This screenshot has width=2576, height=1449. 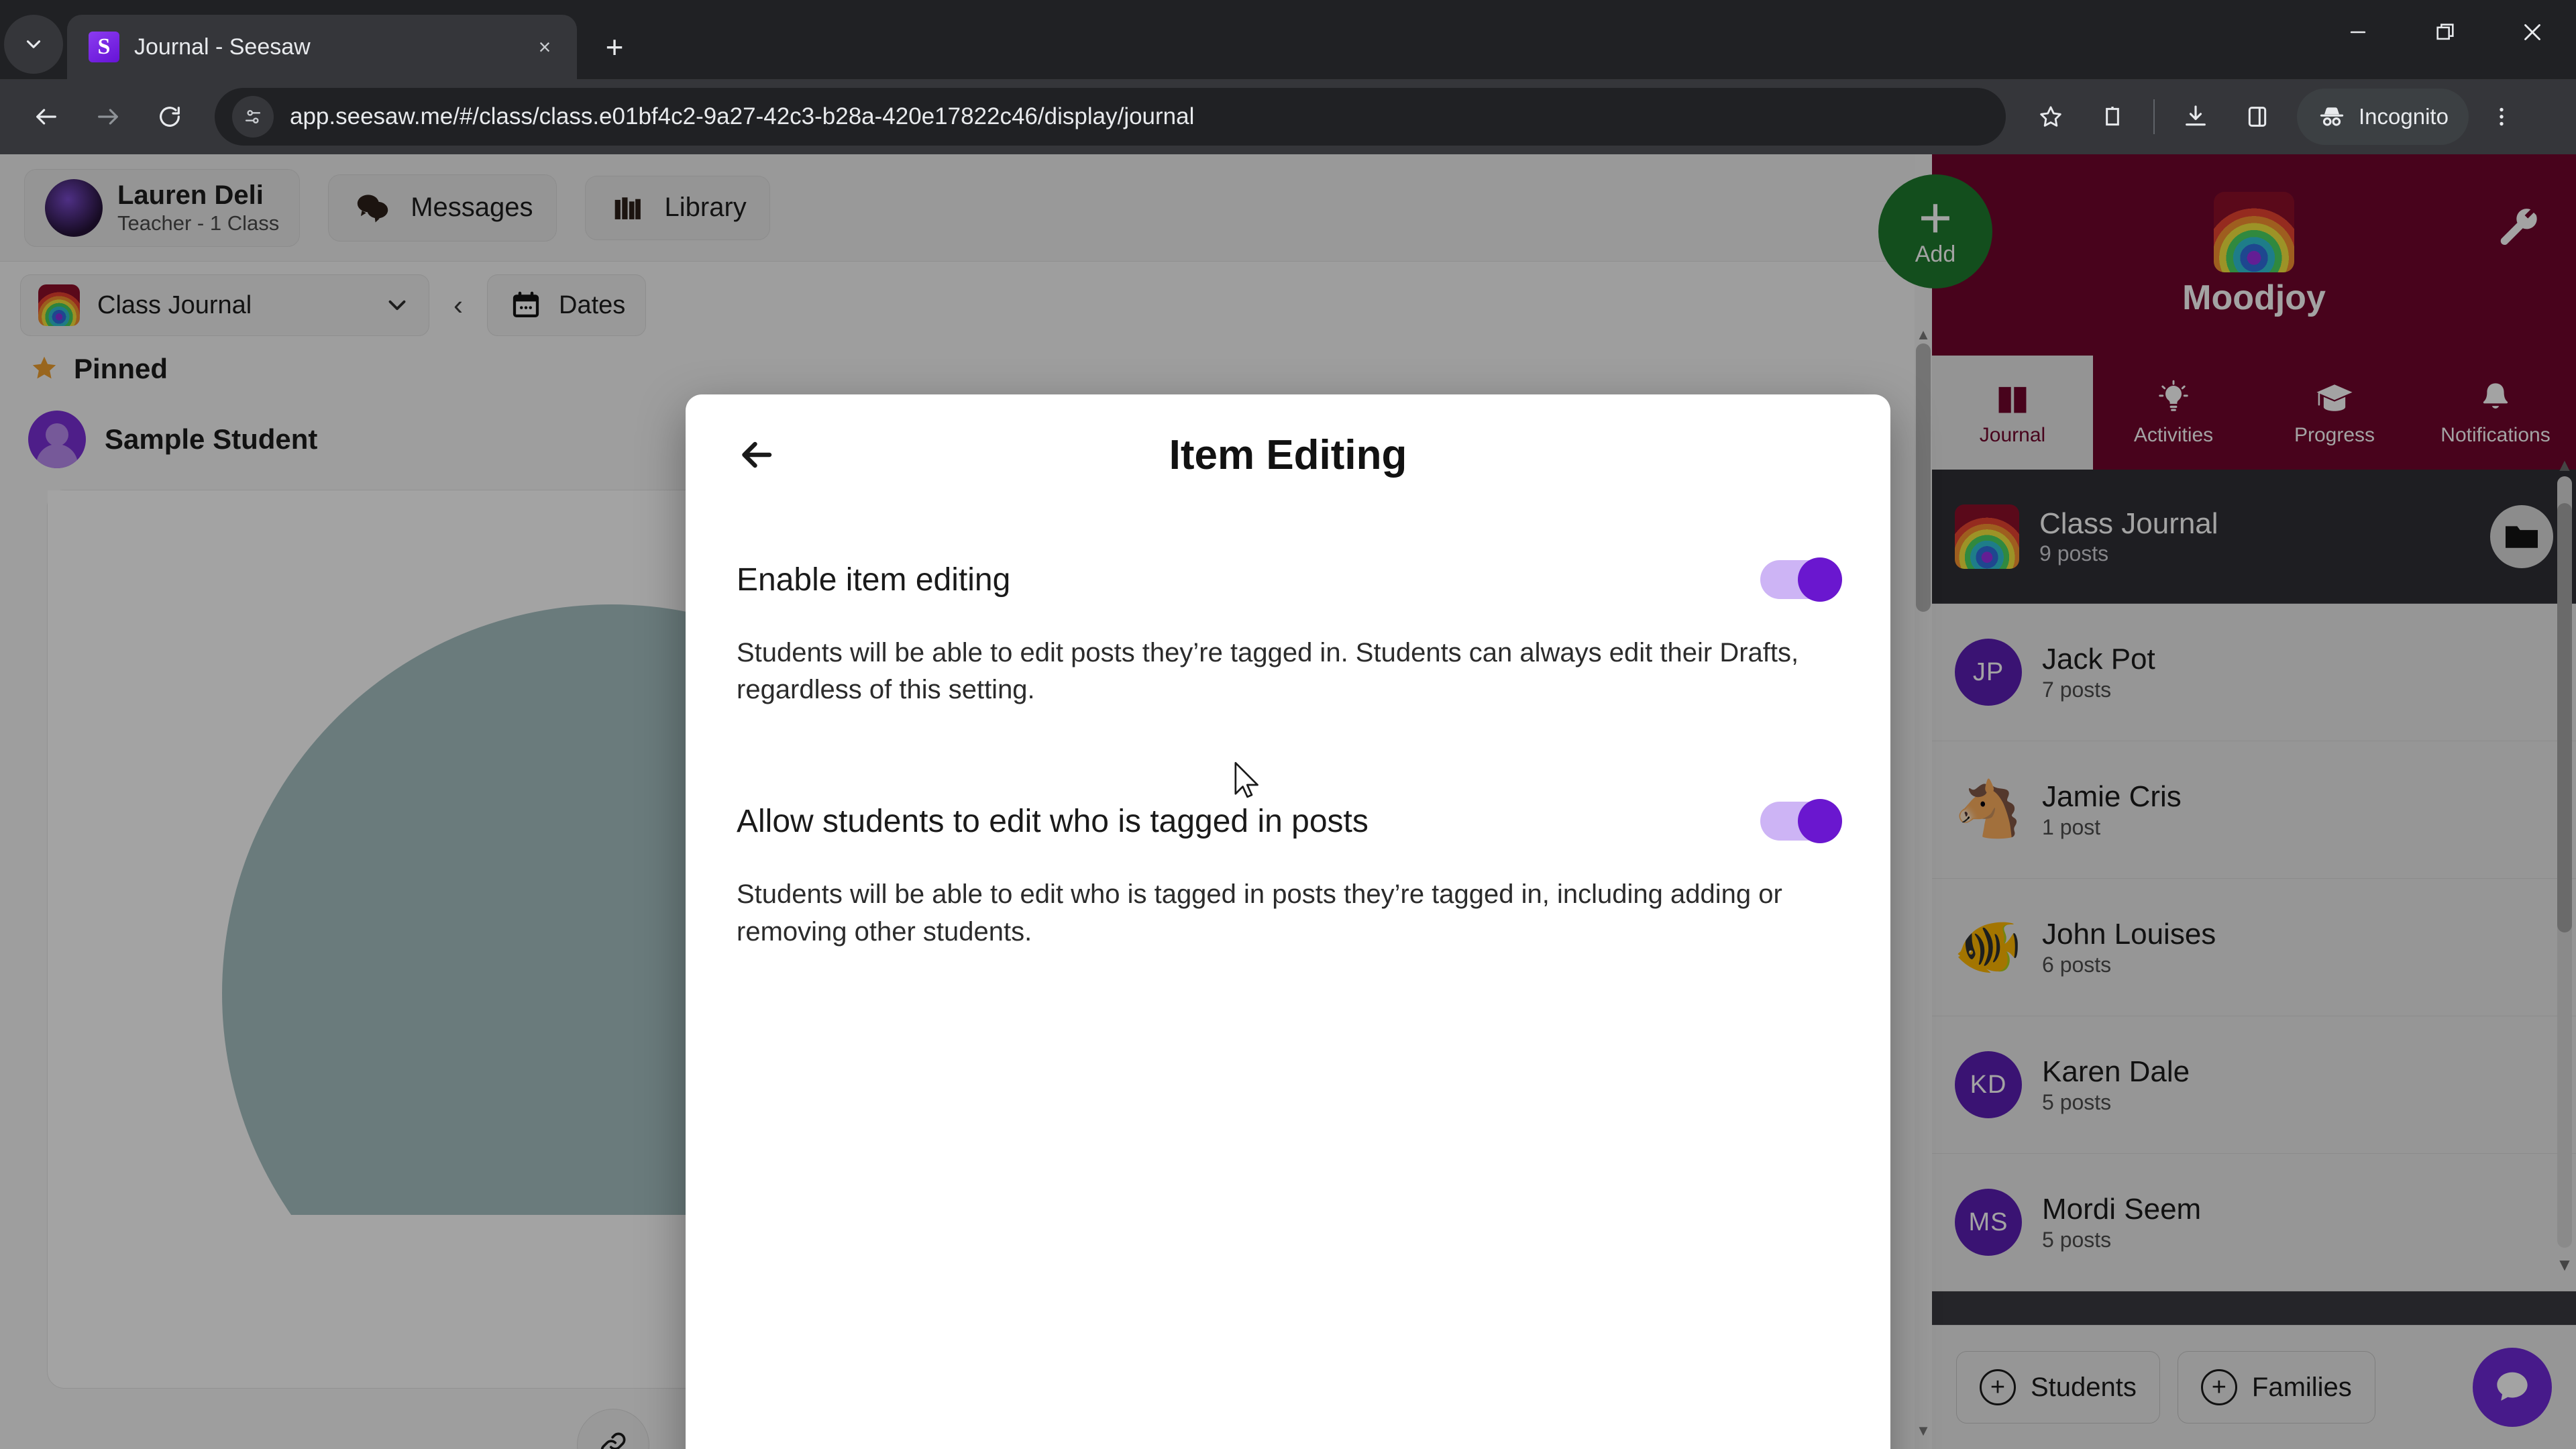 I want to click on forward-button, so click(x=108, y=117).